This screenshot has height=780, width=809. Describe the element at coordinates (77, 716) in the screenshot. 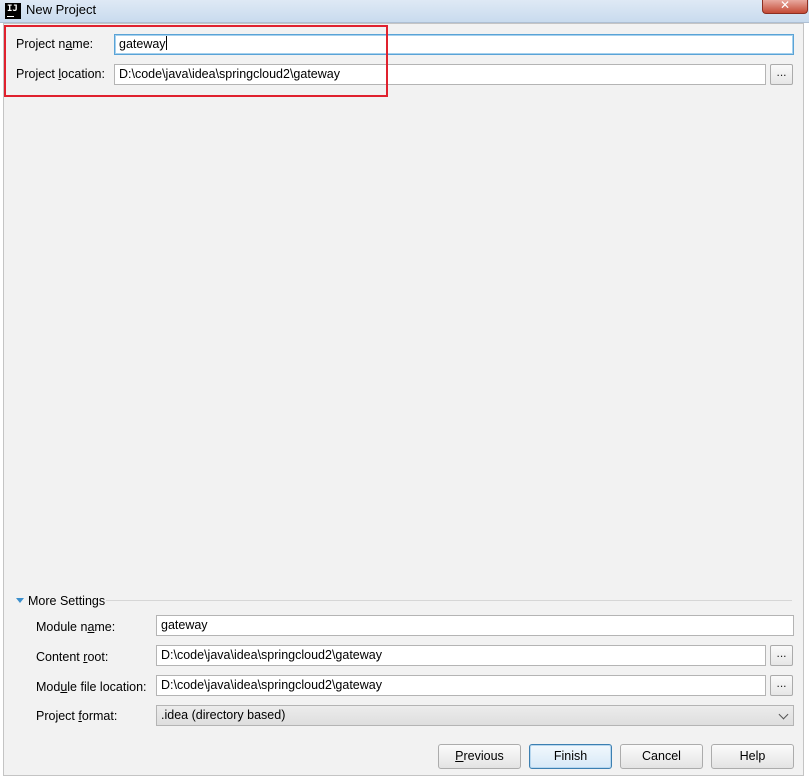

I see `project-format-label: Project format:` at that location.